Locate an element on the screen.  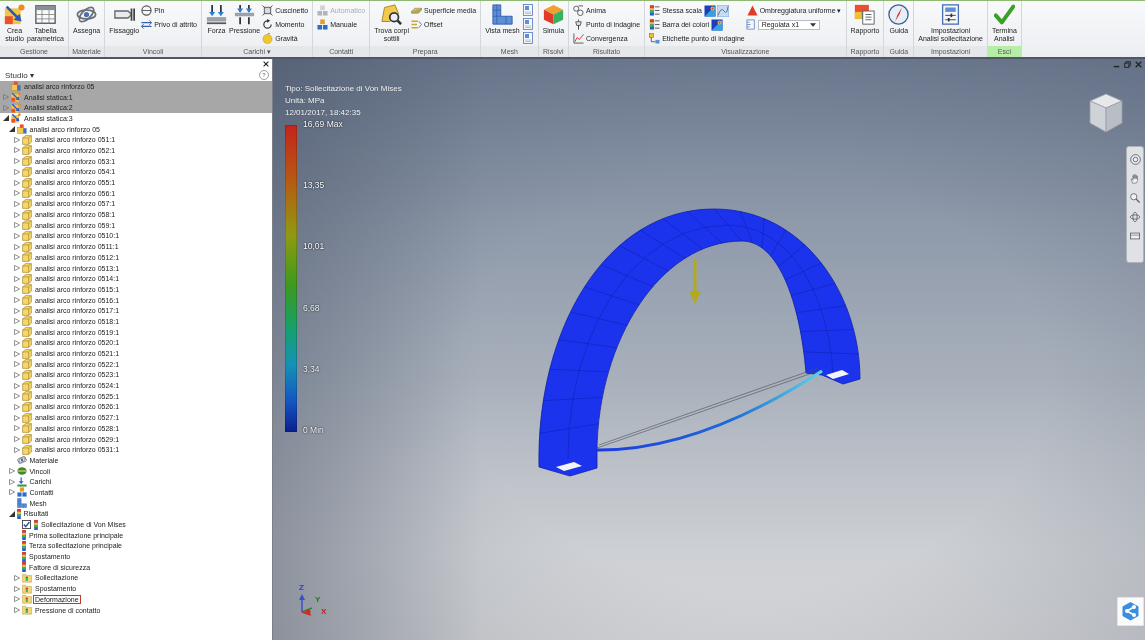
square-icon is located at coordinates (268, 10).